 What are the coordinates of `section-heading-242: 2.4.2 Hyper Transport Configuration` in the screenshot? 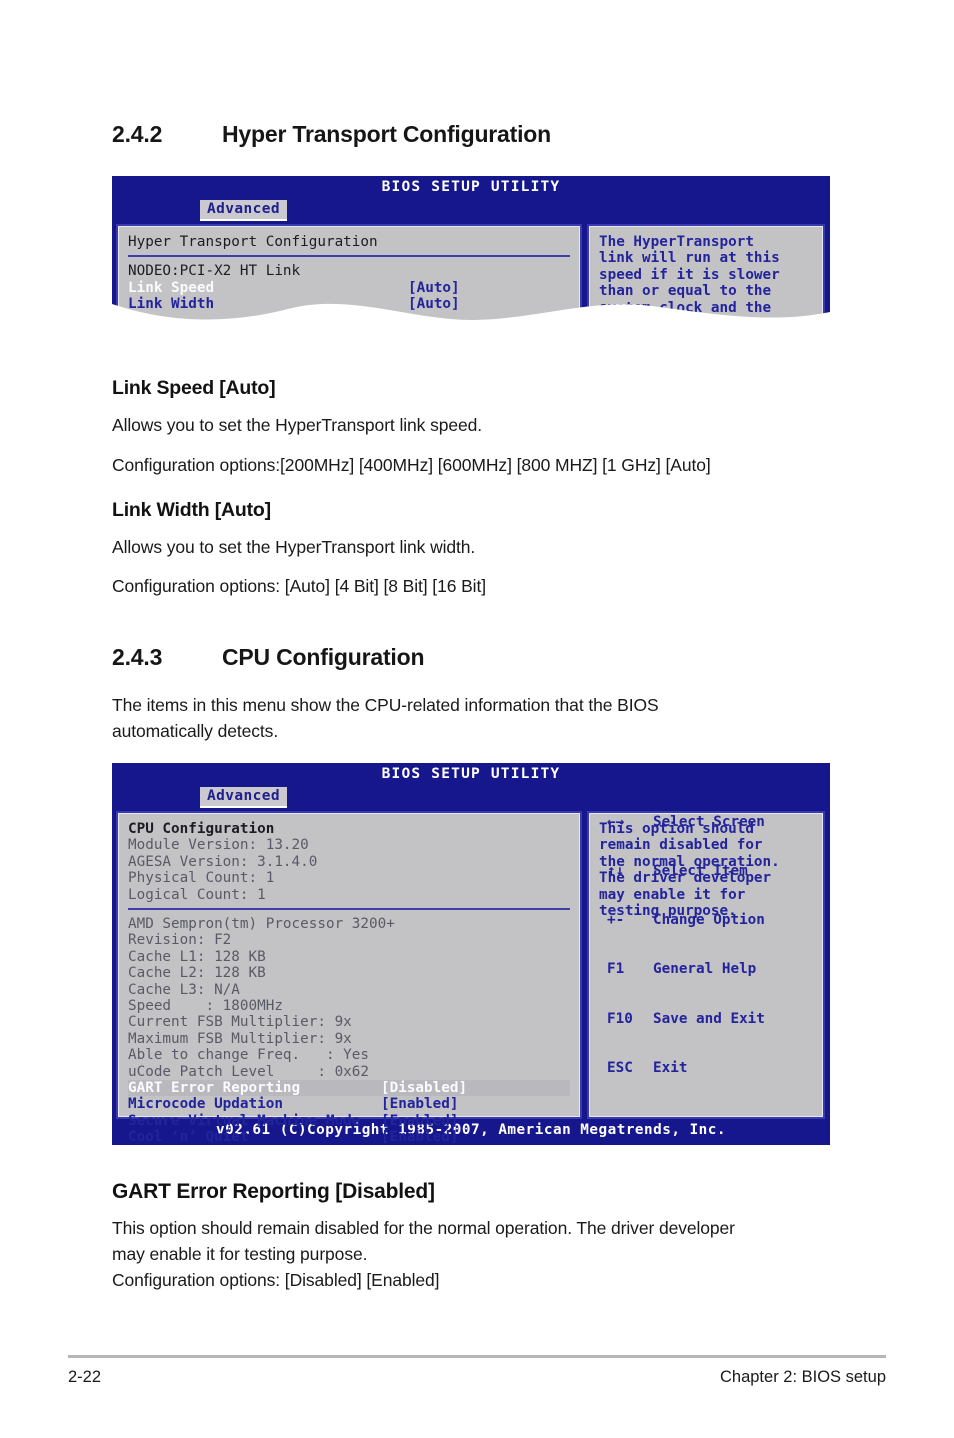 It's located at (331, 134).